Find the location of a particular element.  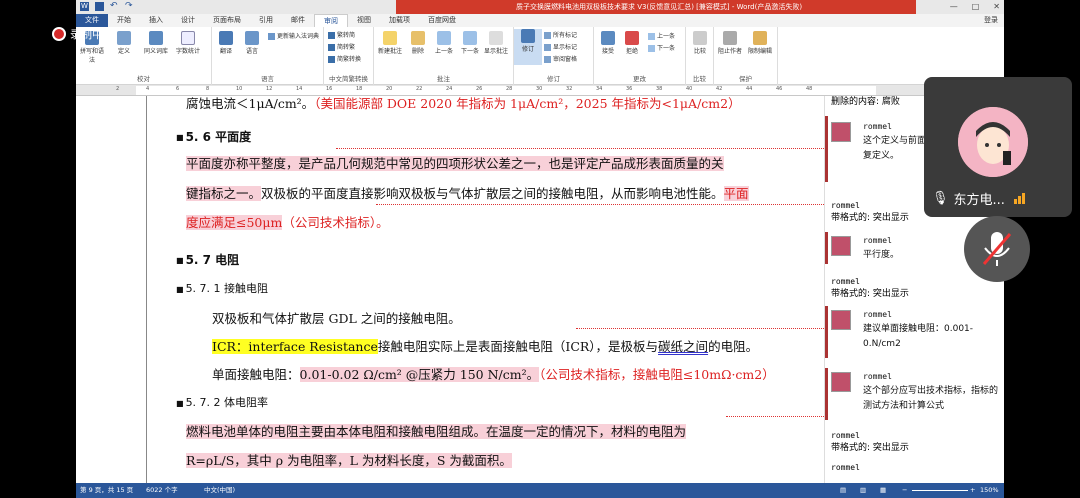

tab-page-layout: 页面布局 is located at coordinates (227, 20).